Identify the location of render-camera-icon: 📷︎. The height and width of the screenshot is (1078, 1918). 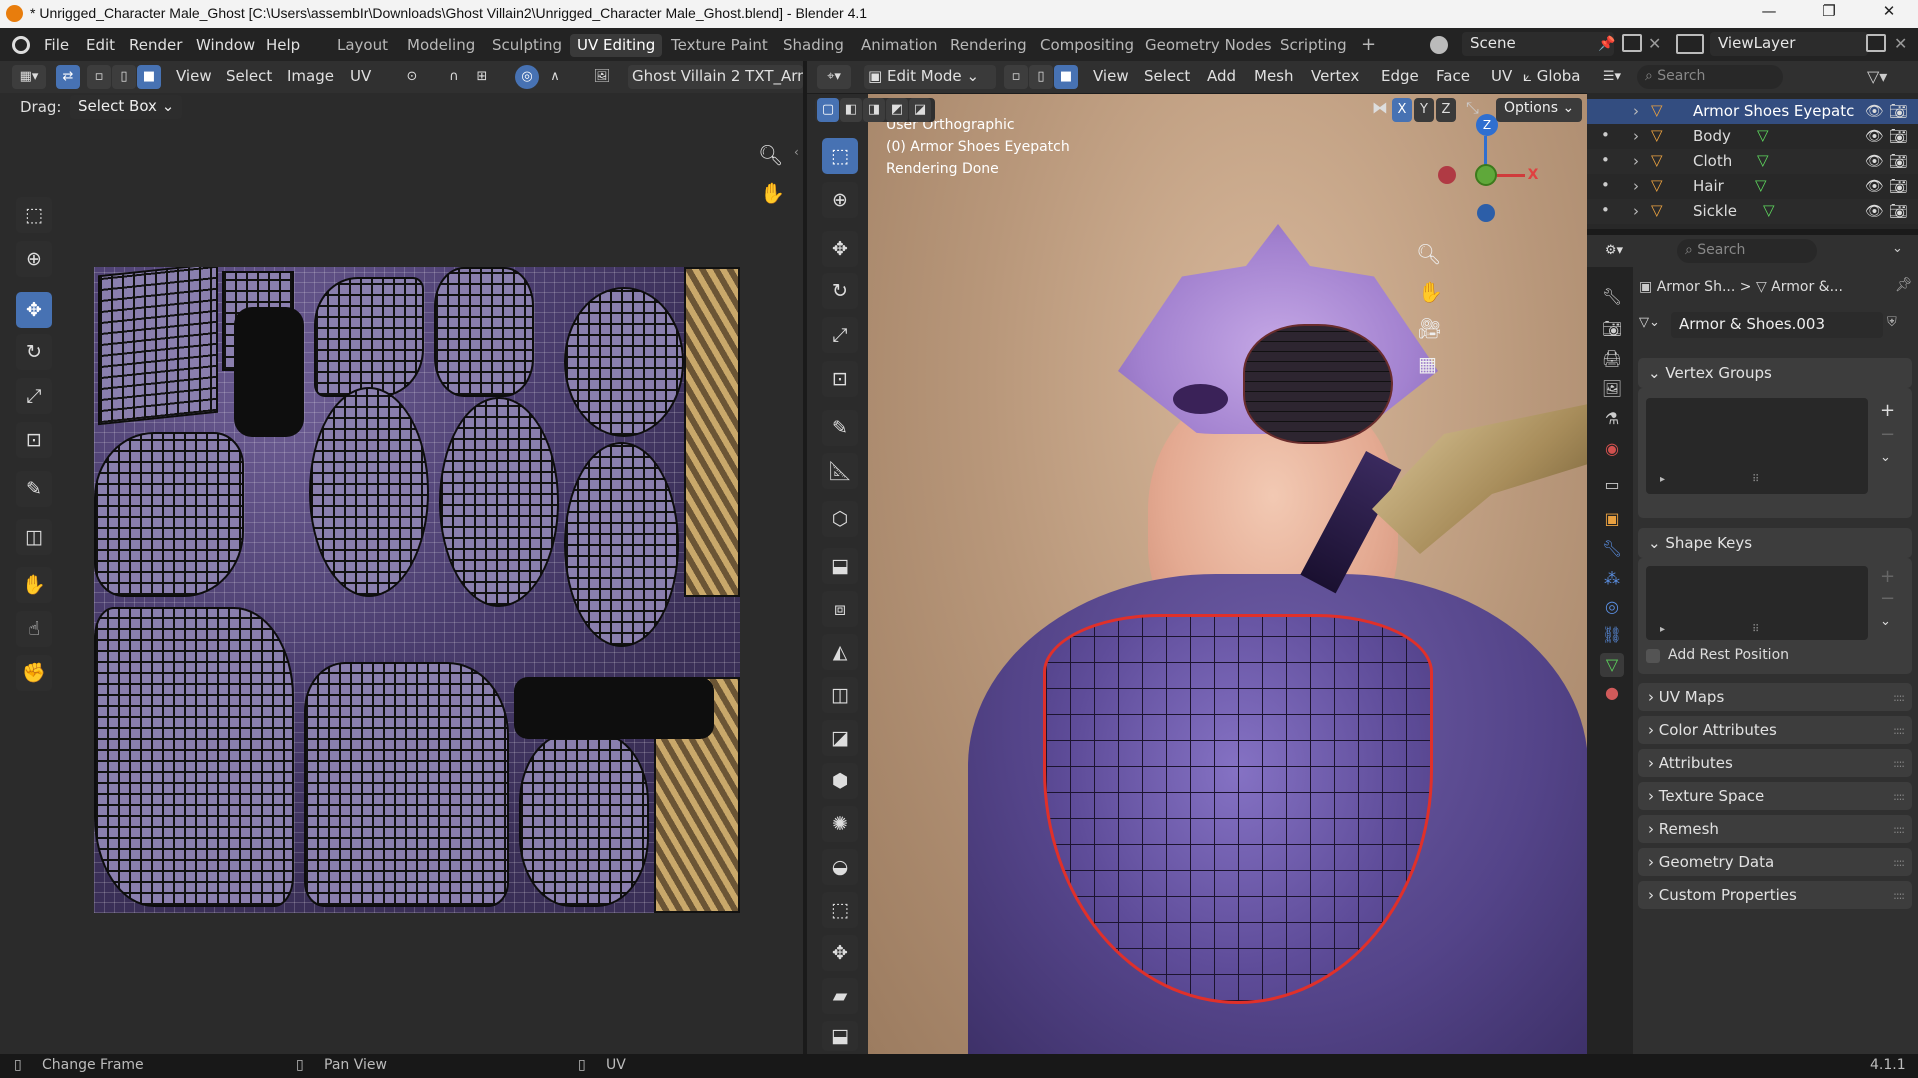
(1898, 211).